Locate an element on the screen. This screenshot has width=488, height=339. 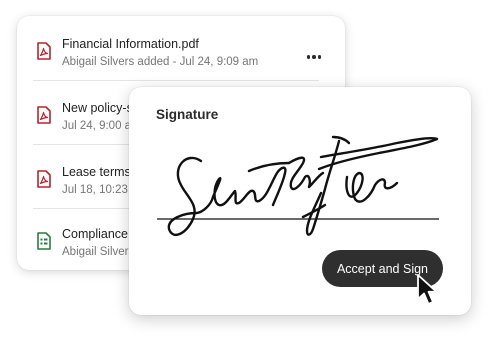
more-options-button is located at coordinates (314, 57).